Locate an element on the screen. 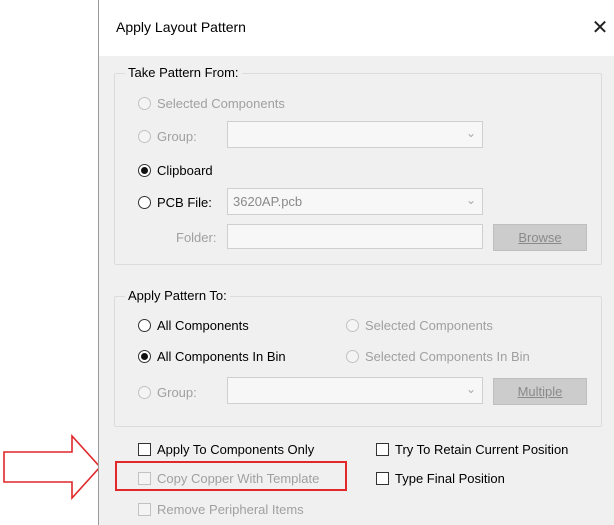  pcb-file-label: PCB File: is located at coordinates (184, 202).